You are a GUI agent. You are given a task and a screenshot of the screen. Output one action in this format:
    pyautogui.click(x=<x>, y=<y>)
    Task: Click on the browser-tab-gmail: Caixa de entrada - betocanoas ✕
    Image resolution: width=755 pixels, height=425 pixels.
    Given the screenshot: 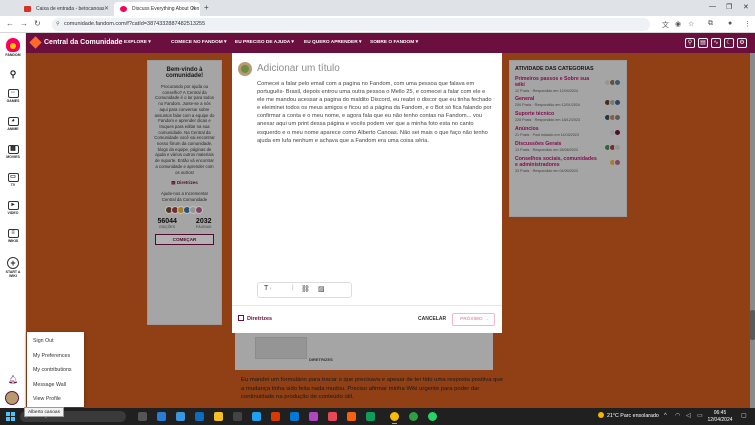 What is the action you would take?
    pyautogui.click(x=65, y=9)
    